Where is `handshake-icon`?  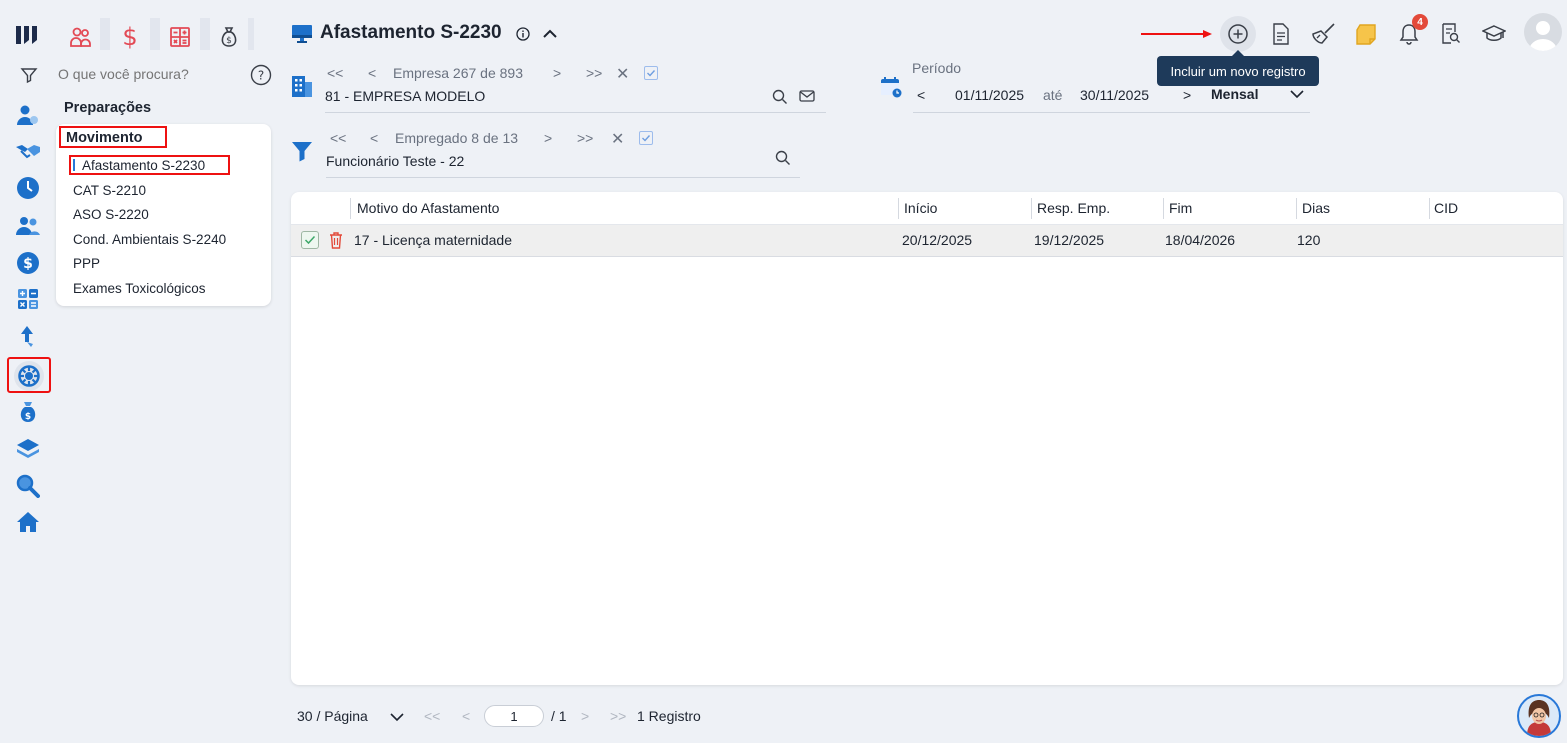 handshake-icon is located at coordinates (28, 152).